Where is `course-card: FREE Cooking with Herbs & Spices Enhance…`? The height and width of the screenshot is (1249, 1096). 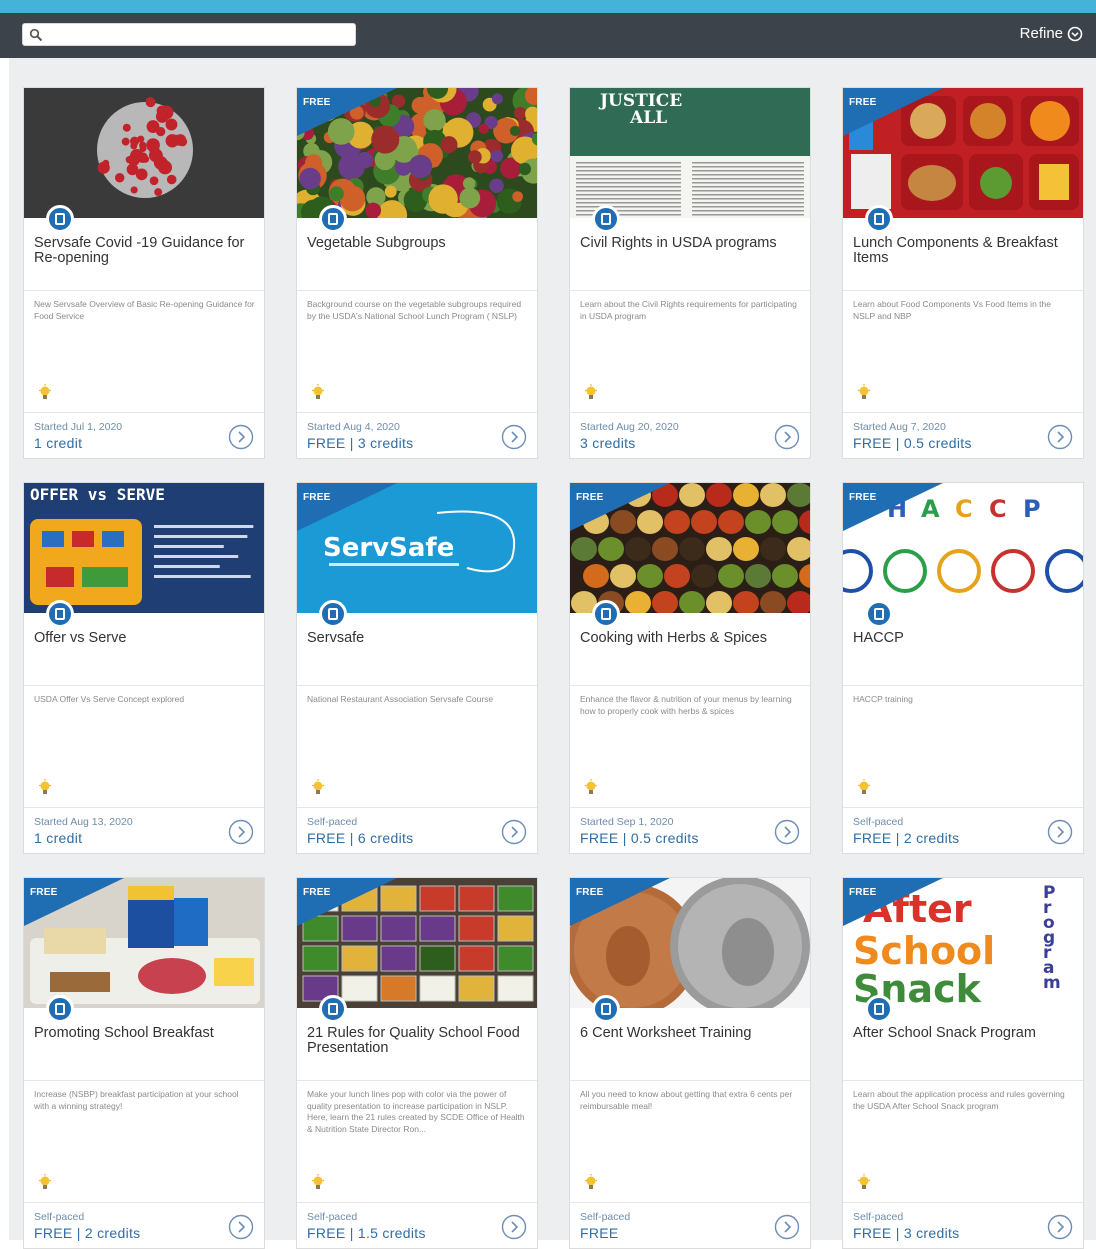
course-card: FREE Cooking with Herbs & Spices Enhance… is located at coordinates (690, 668).